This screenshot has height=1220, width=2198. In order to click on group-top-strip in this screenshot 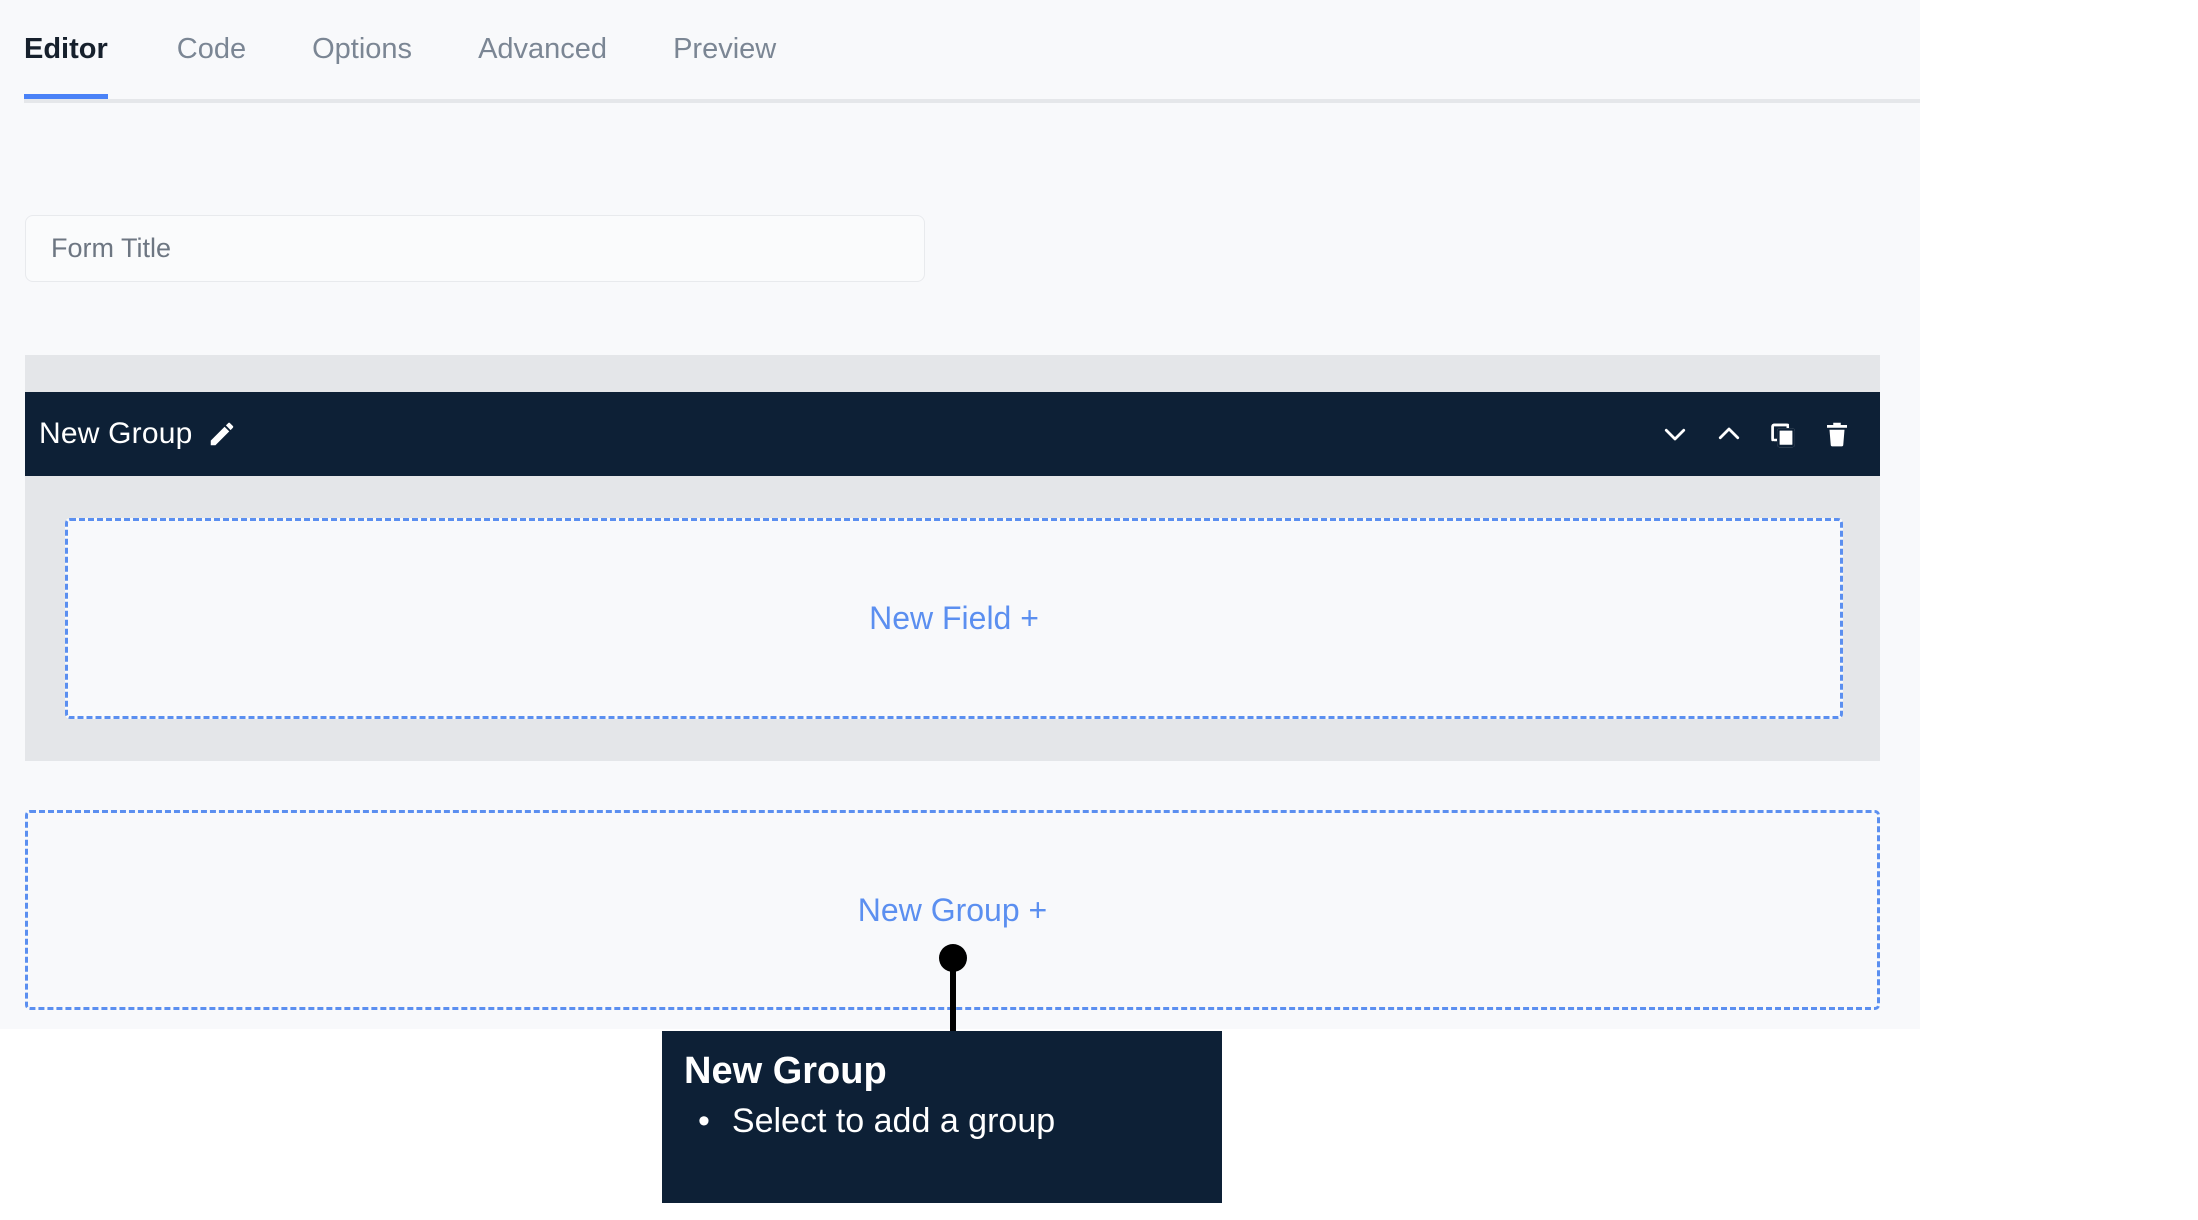, I will do `click(952, 373)`.